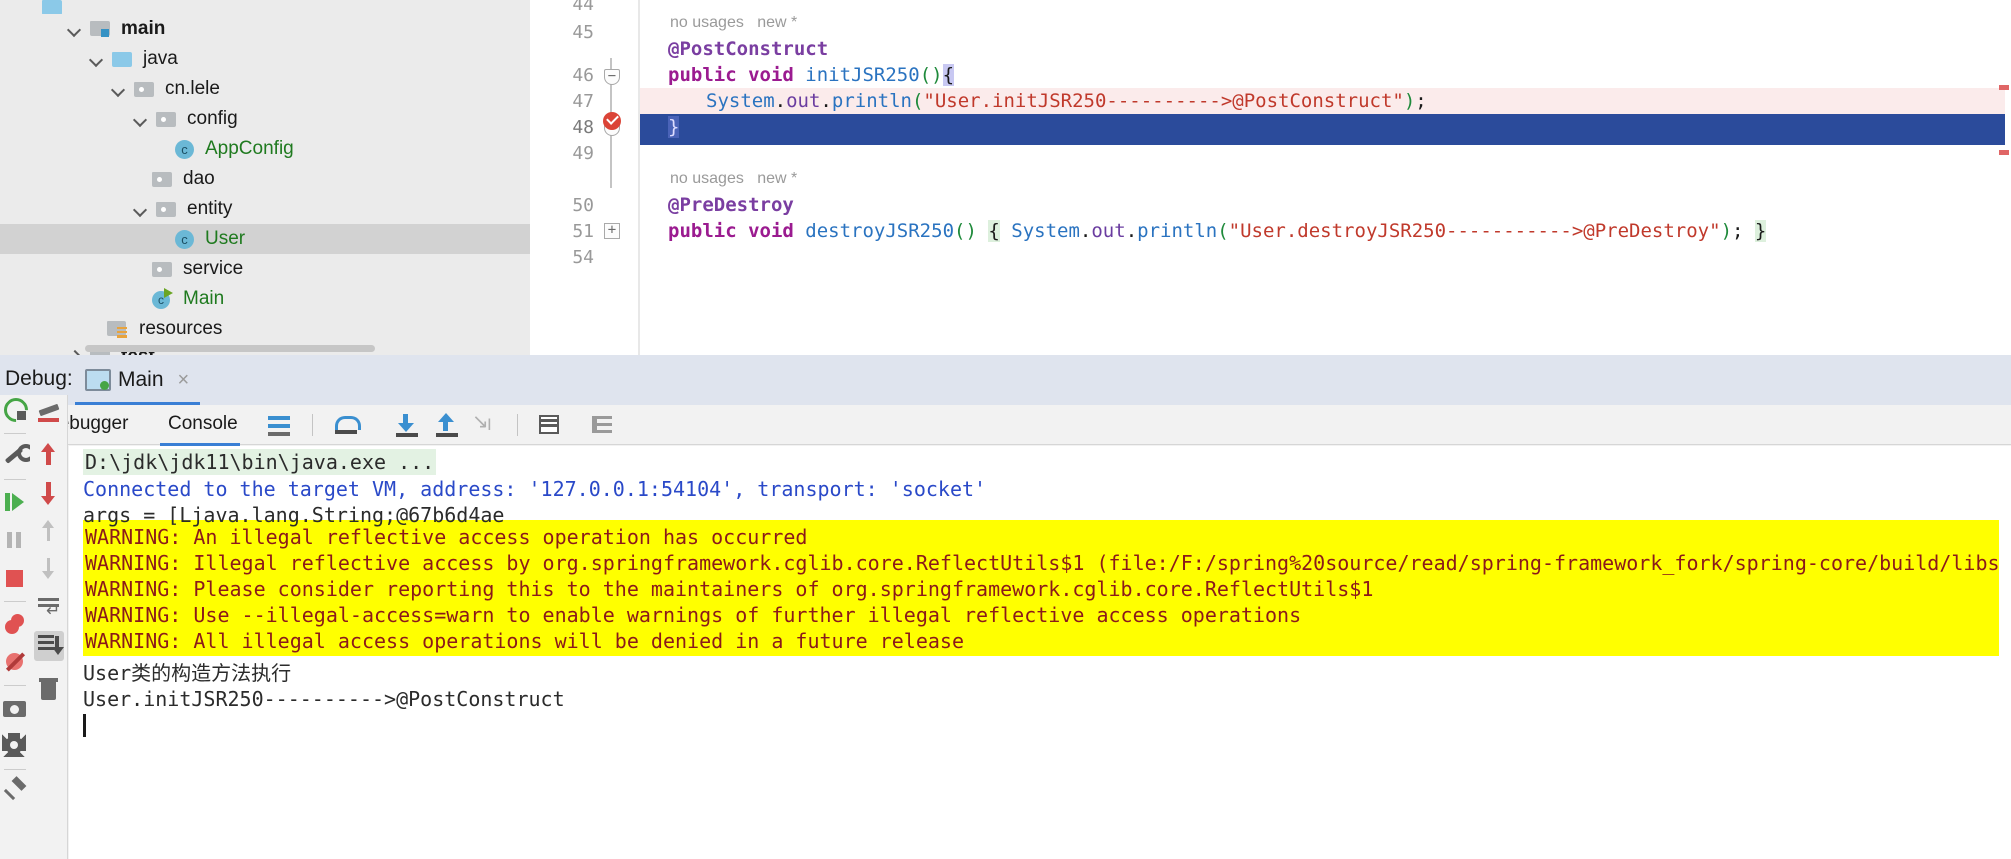 Image resolution: width=2011 pixels, height=859 pixels. What do you see at coordinates (583, 75) in the screenshot?
I see `line-number: 46` at bounding box center [583, 75].